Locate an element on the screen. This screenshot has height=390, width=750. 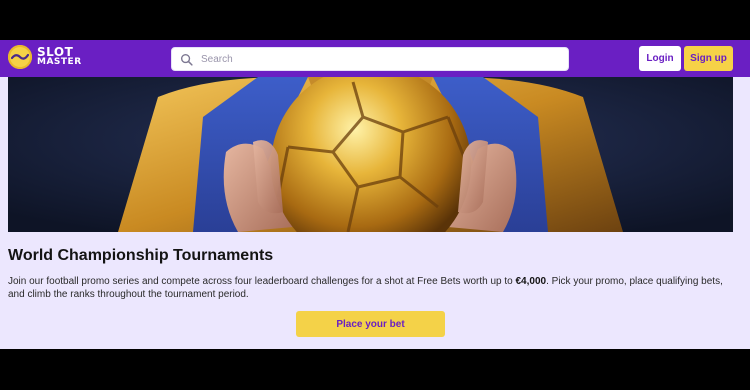
page-title: World Championship Tournaments is located at coordinates (141, 255).